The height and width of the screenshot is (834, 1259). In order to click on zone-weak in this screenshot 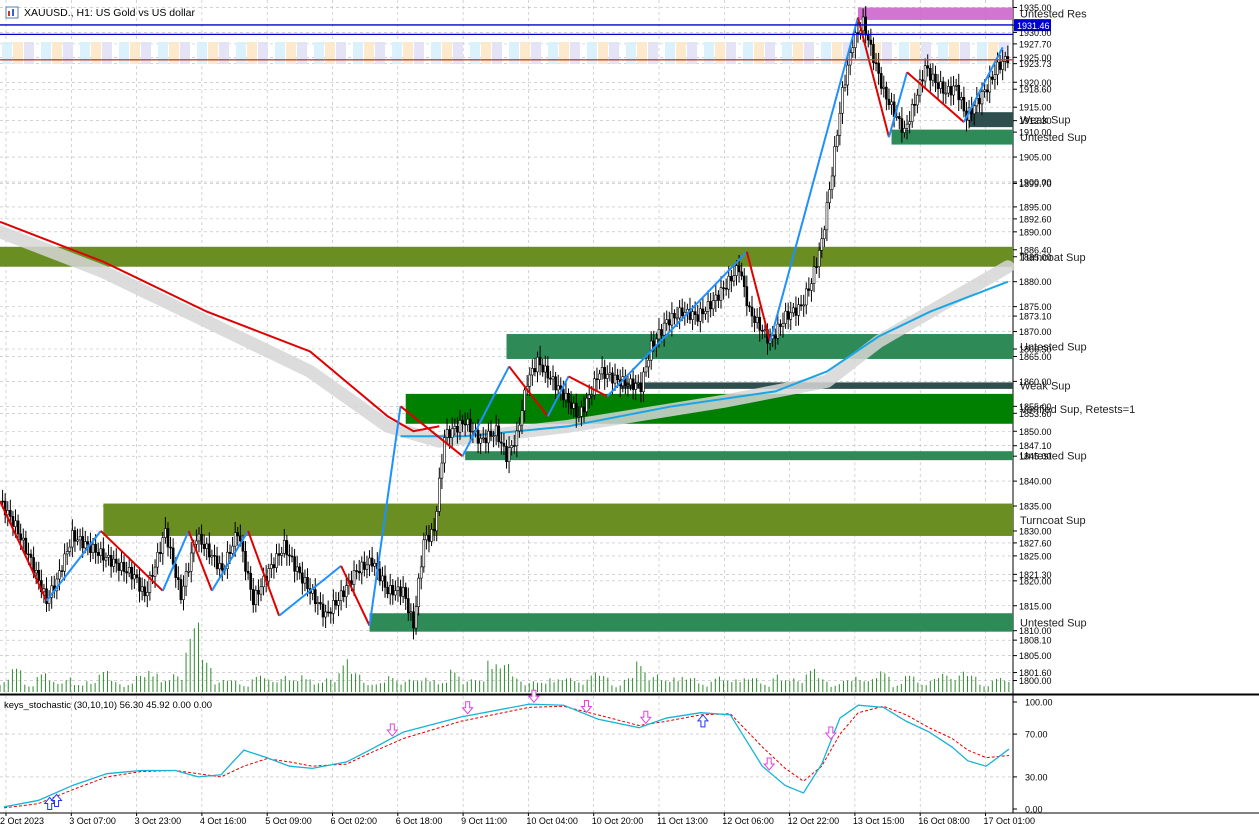, I will do `click(991, 120)`.